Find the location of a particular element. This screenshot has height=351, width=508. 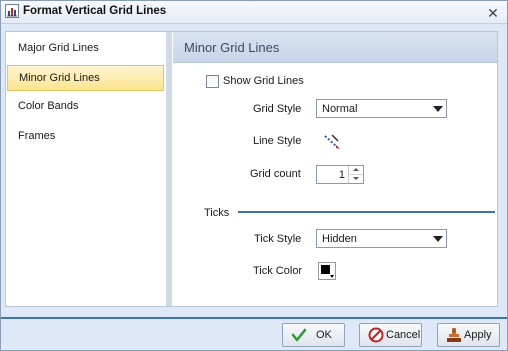

close-icon: ✕ is located at coordinates (493, 13).